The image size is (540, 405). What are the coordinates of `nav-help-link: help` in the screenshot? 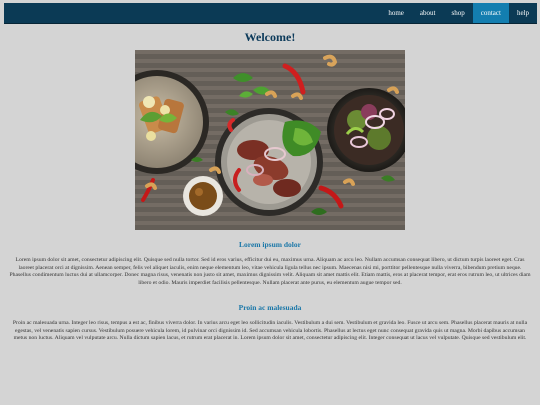 It's located at (523, 13).